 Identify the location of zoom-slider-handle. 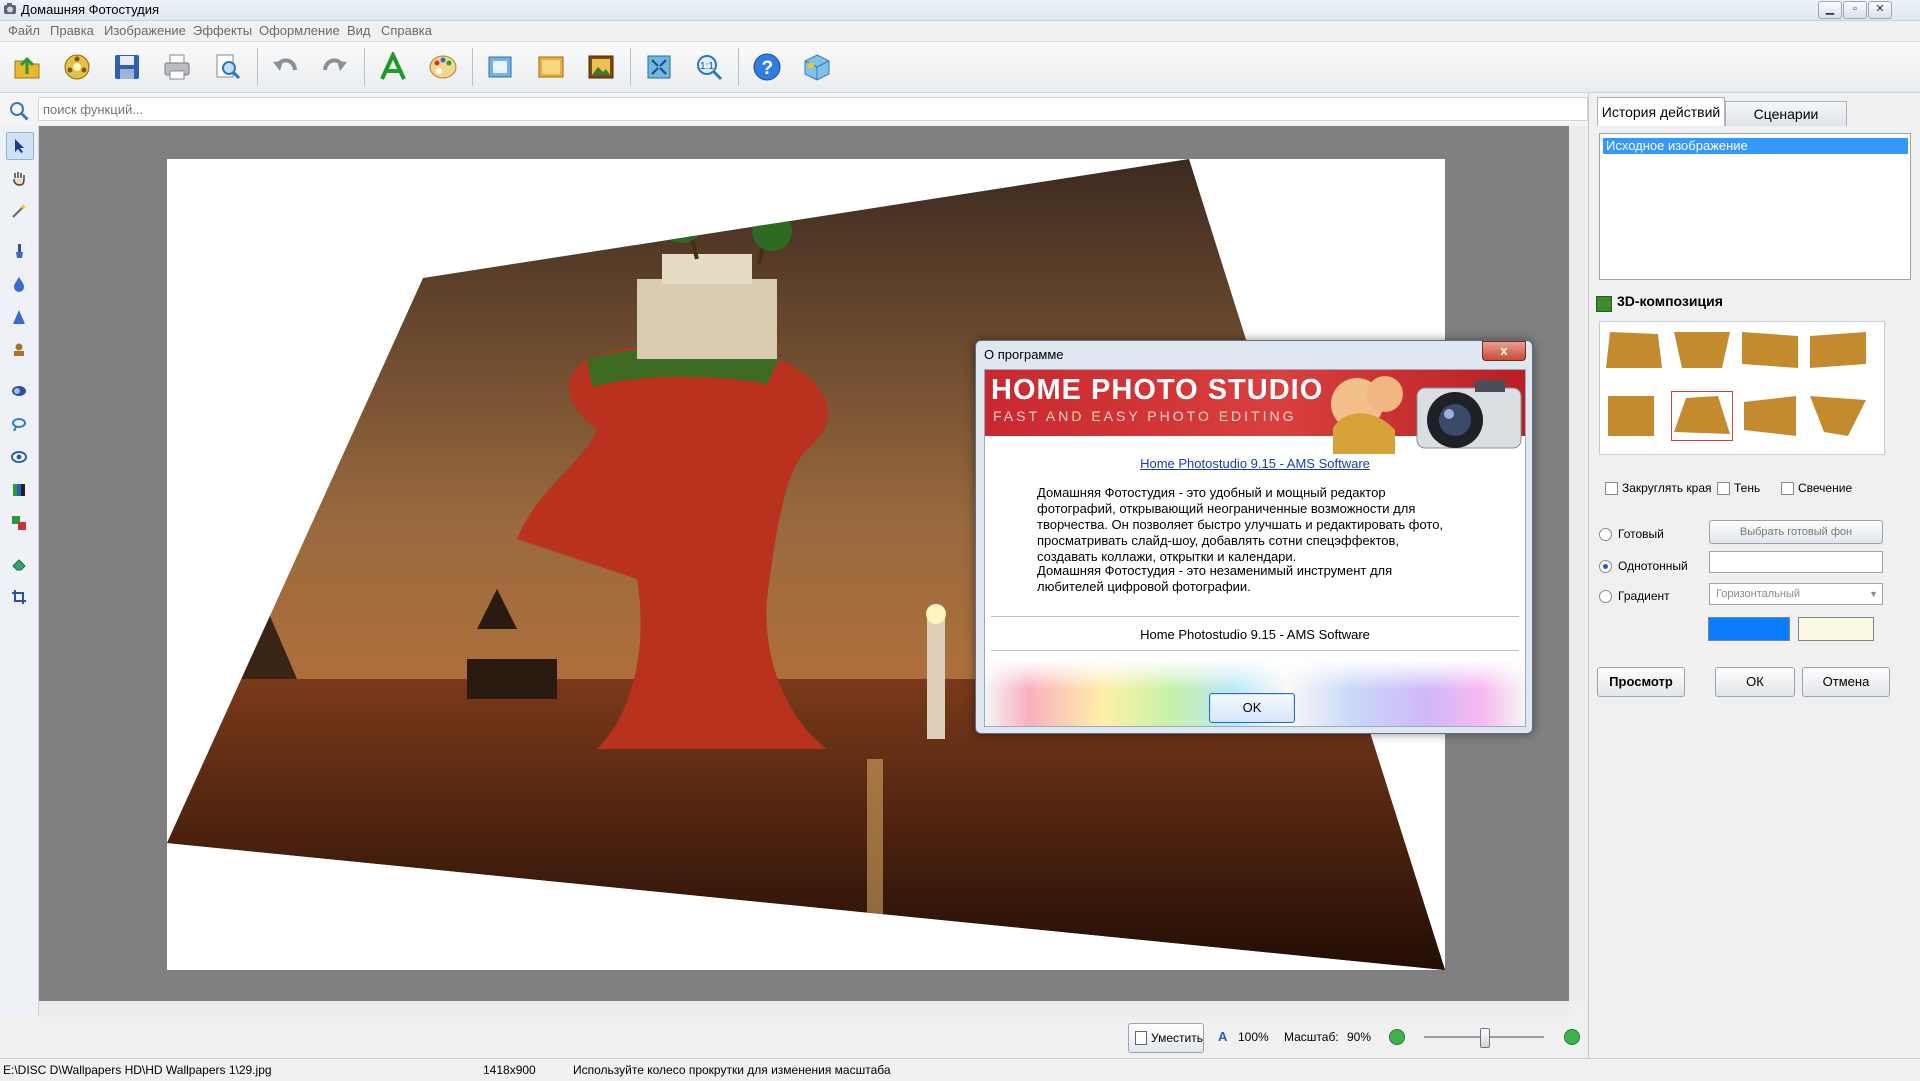
(1485, 1038).